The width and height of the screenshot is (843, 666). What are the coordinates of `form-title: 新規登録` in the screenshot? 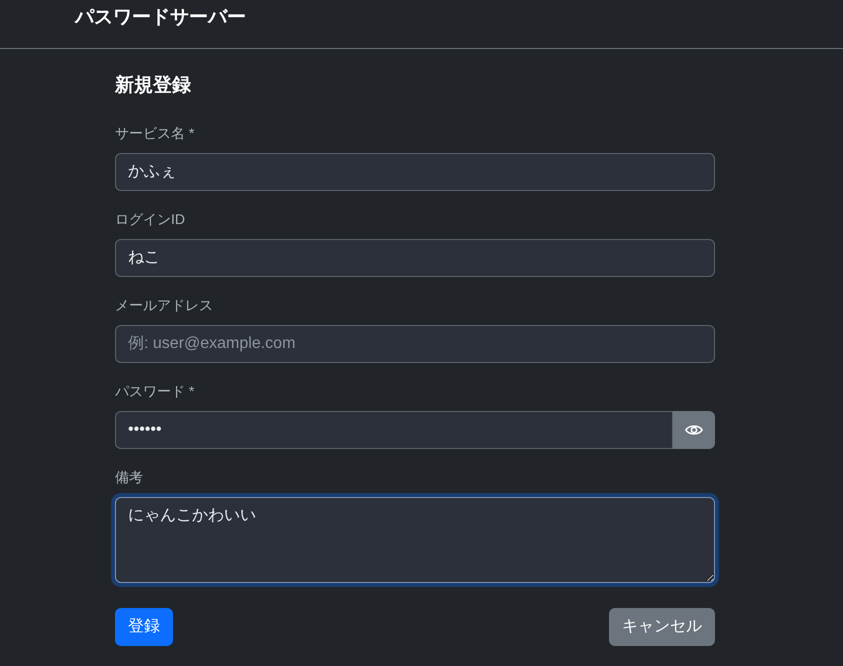 It's located at (153, 86).